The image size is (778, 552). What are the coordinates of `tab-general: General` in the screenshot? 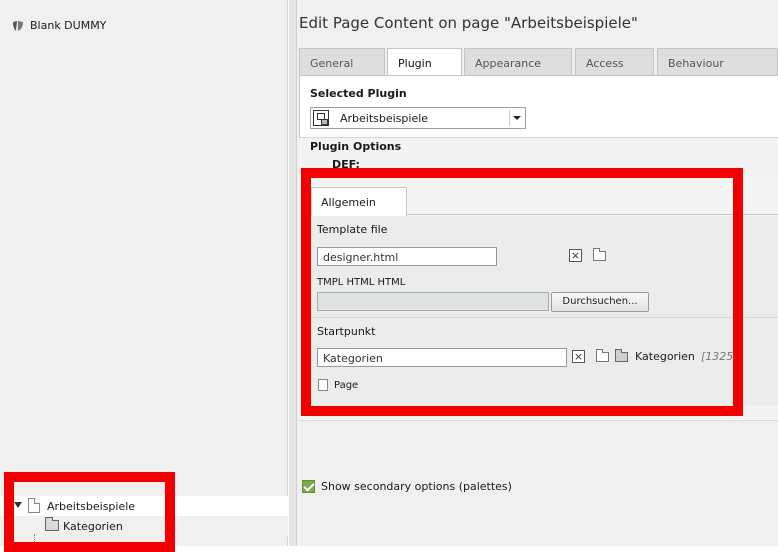 It's located at (342, 61).